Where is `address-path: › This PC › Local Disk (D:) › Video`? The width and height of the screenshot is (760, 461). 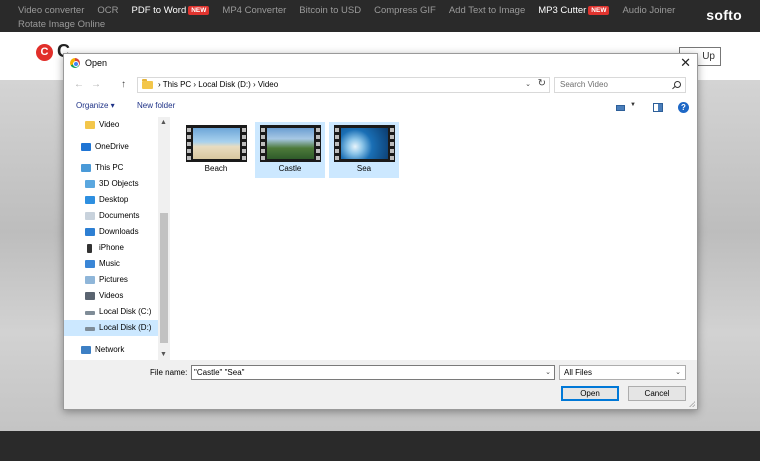
address-path: › This PC › Local Disk (D:) › Video is located at coordinates (218, 85).